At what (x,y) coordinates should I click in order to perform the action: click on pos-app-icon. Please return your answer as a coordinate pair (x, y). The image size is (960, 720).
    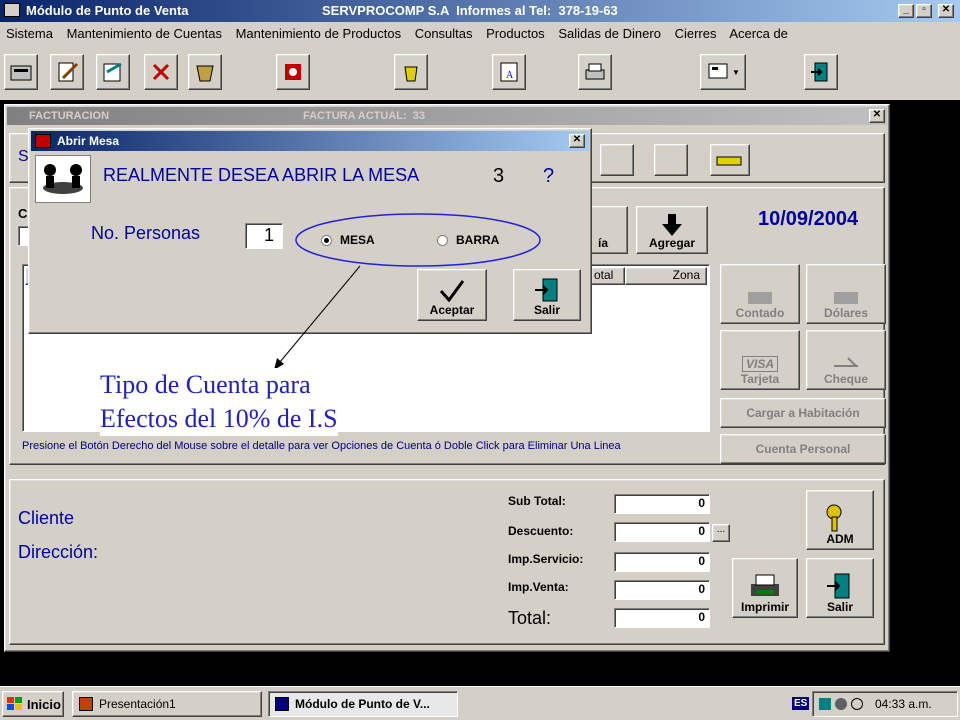
    Looking at the image, I should click on (282, 704).